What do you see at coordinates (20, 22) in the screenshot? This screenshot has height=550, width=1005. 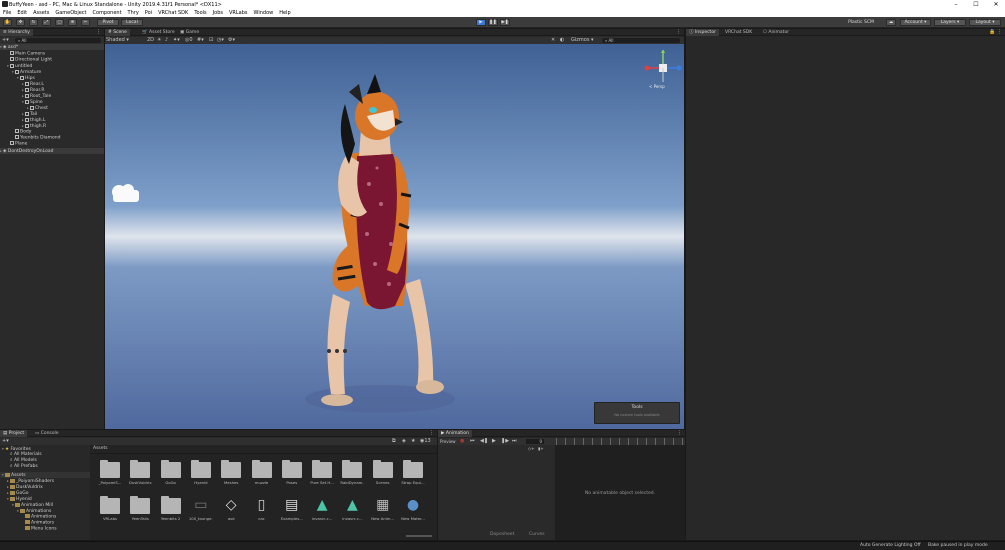 I see `move-tool-icon: ✥` at bounding box center [20, 22].